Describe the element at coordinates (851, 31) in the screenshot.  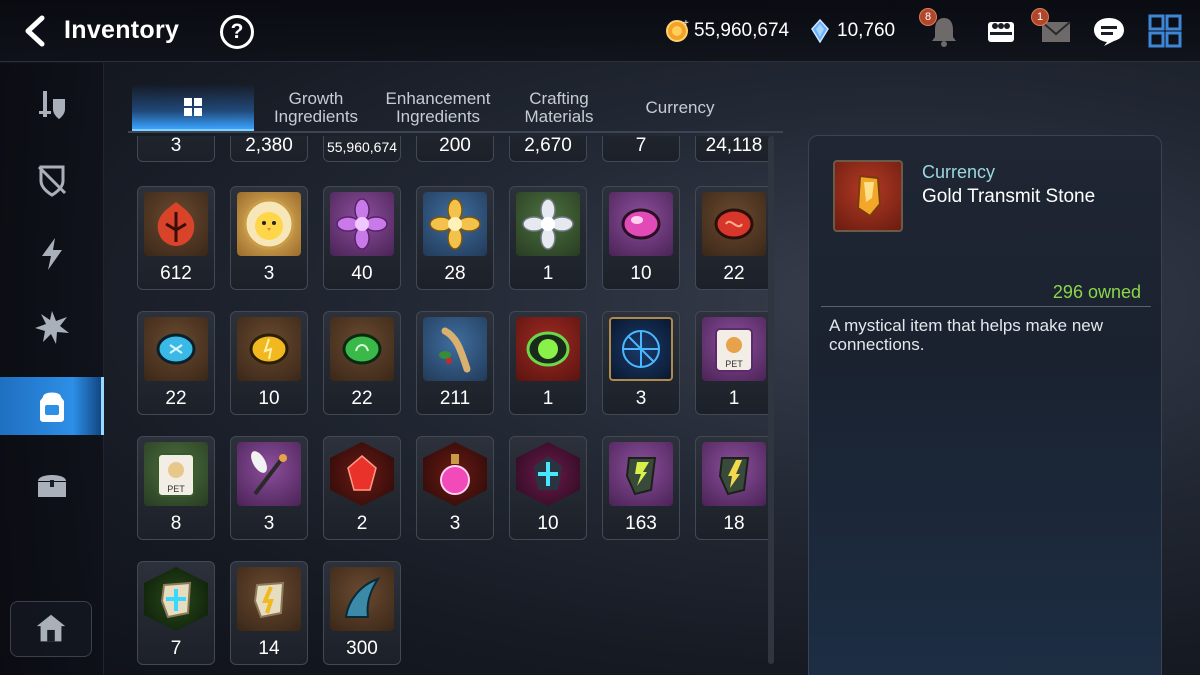
I see `skystone-currency: 10,760` at that location.